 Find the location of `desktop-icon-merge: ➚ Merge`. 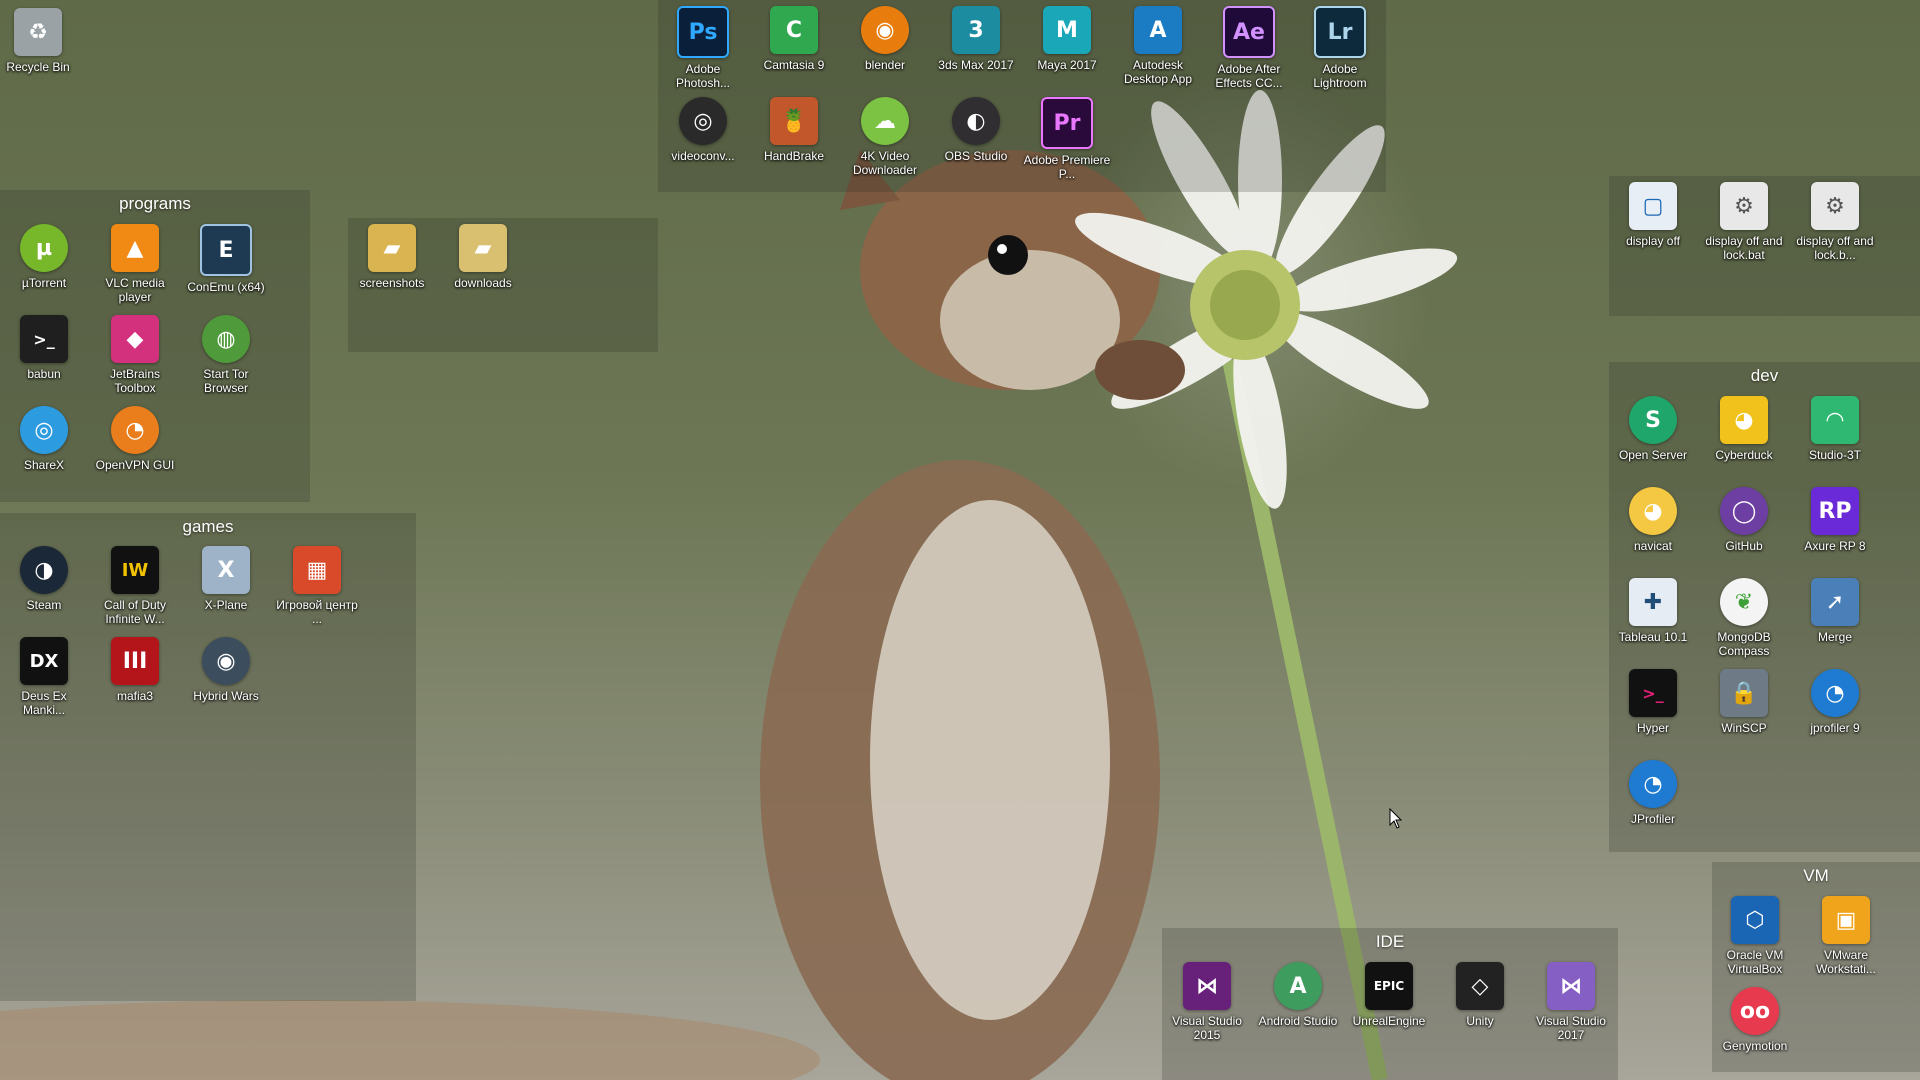

desktop-icon-merge: ➚ Merge is located at coordinates (1835, 611).